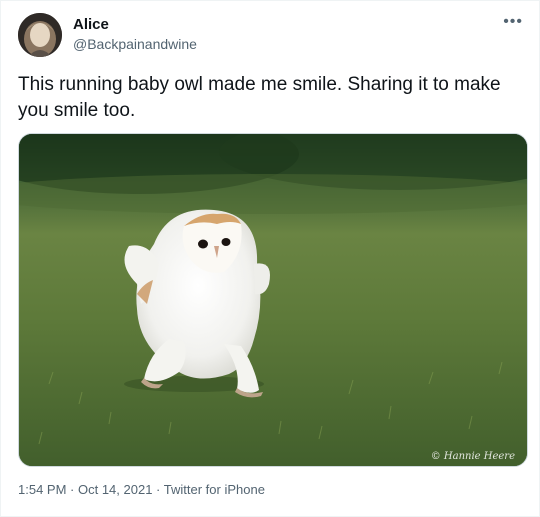 This screenshot has height=517, width=540. I want to click on avatar-image, so click(40, 35).